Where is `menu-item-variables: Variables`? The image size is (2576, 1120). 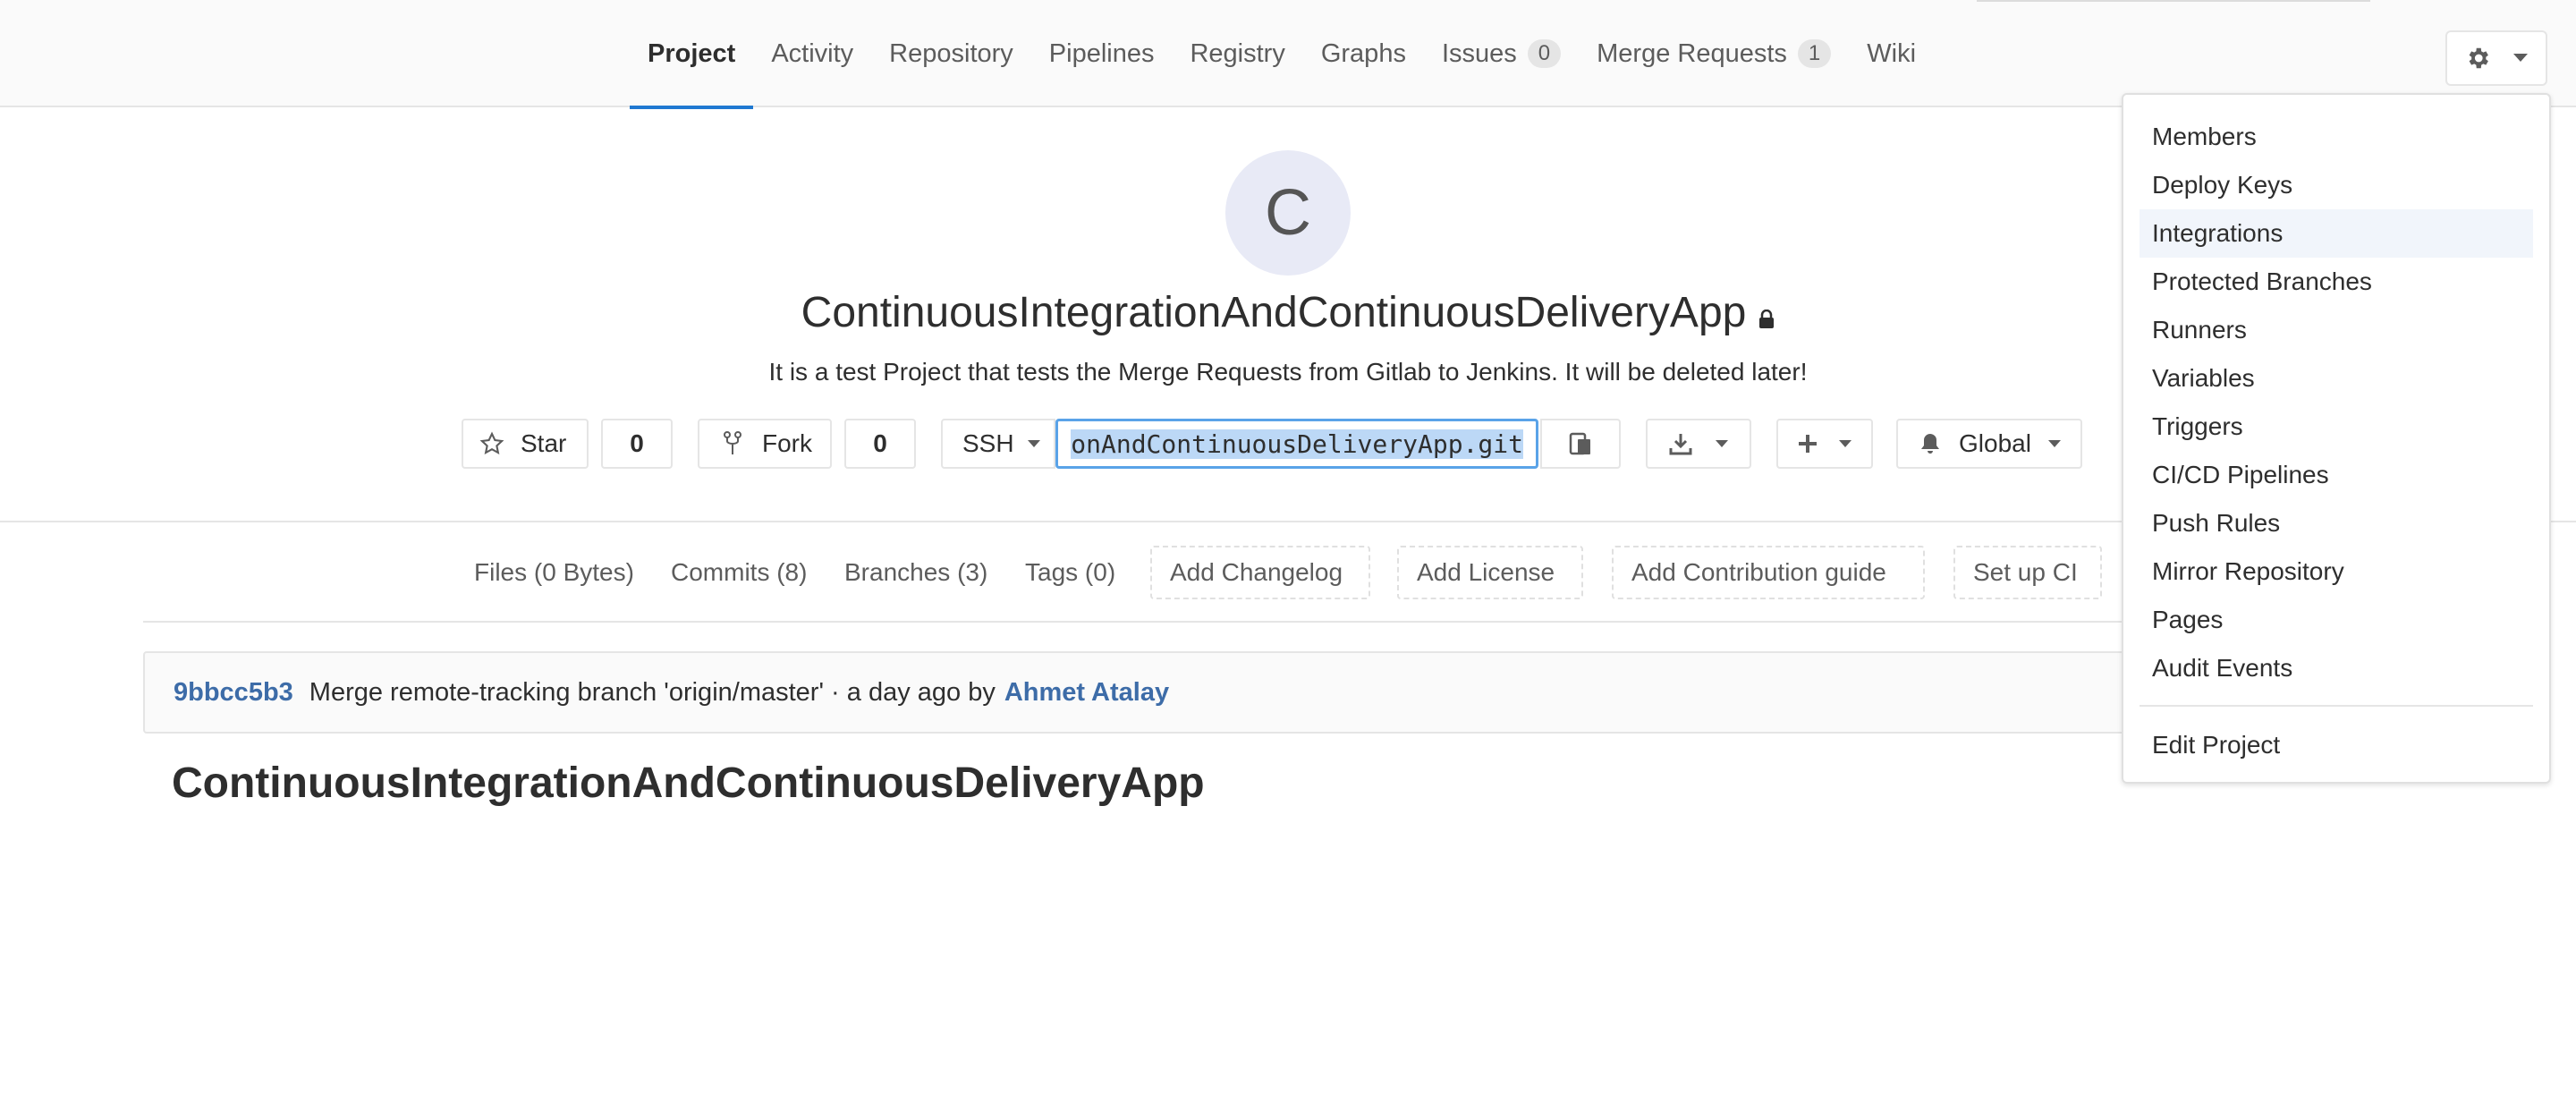 menu-item-variables: Variables is located at coordinates (2336, 378).